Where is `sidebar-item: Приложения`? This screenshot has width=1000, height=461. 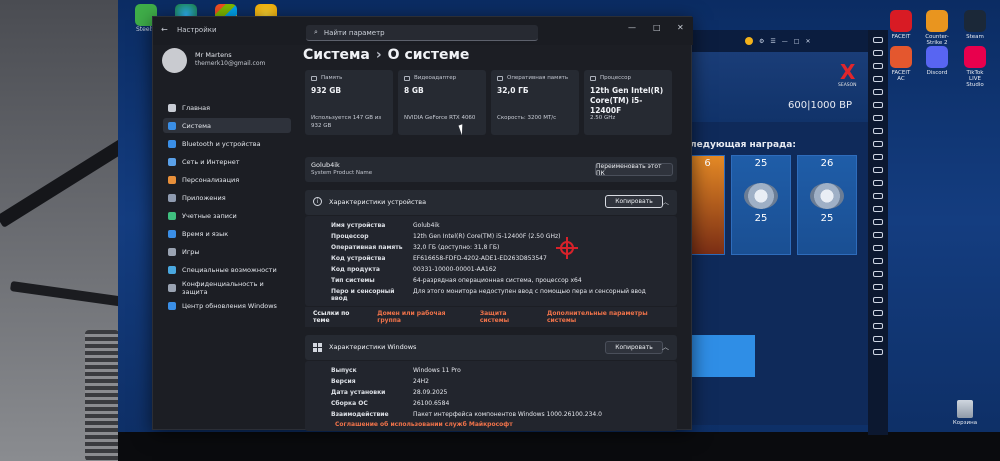
sidebar-item: Приложения is located at coordinates (227, 197).